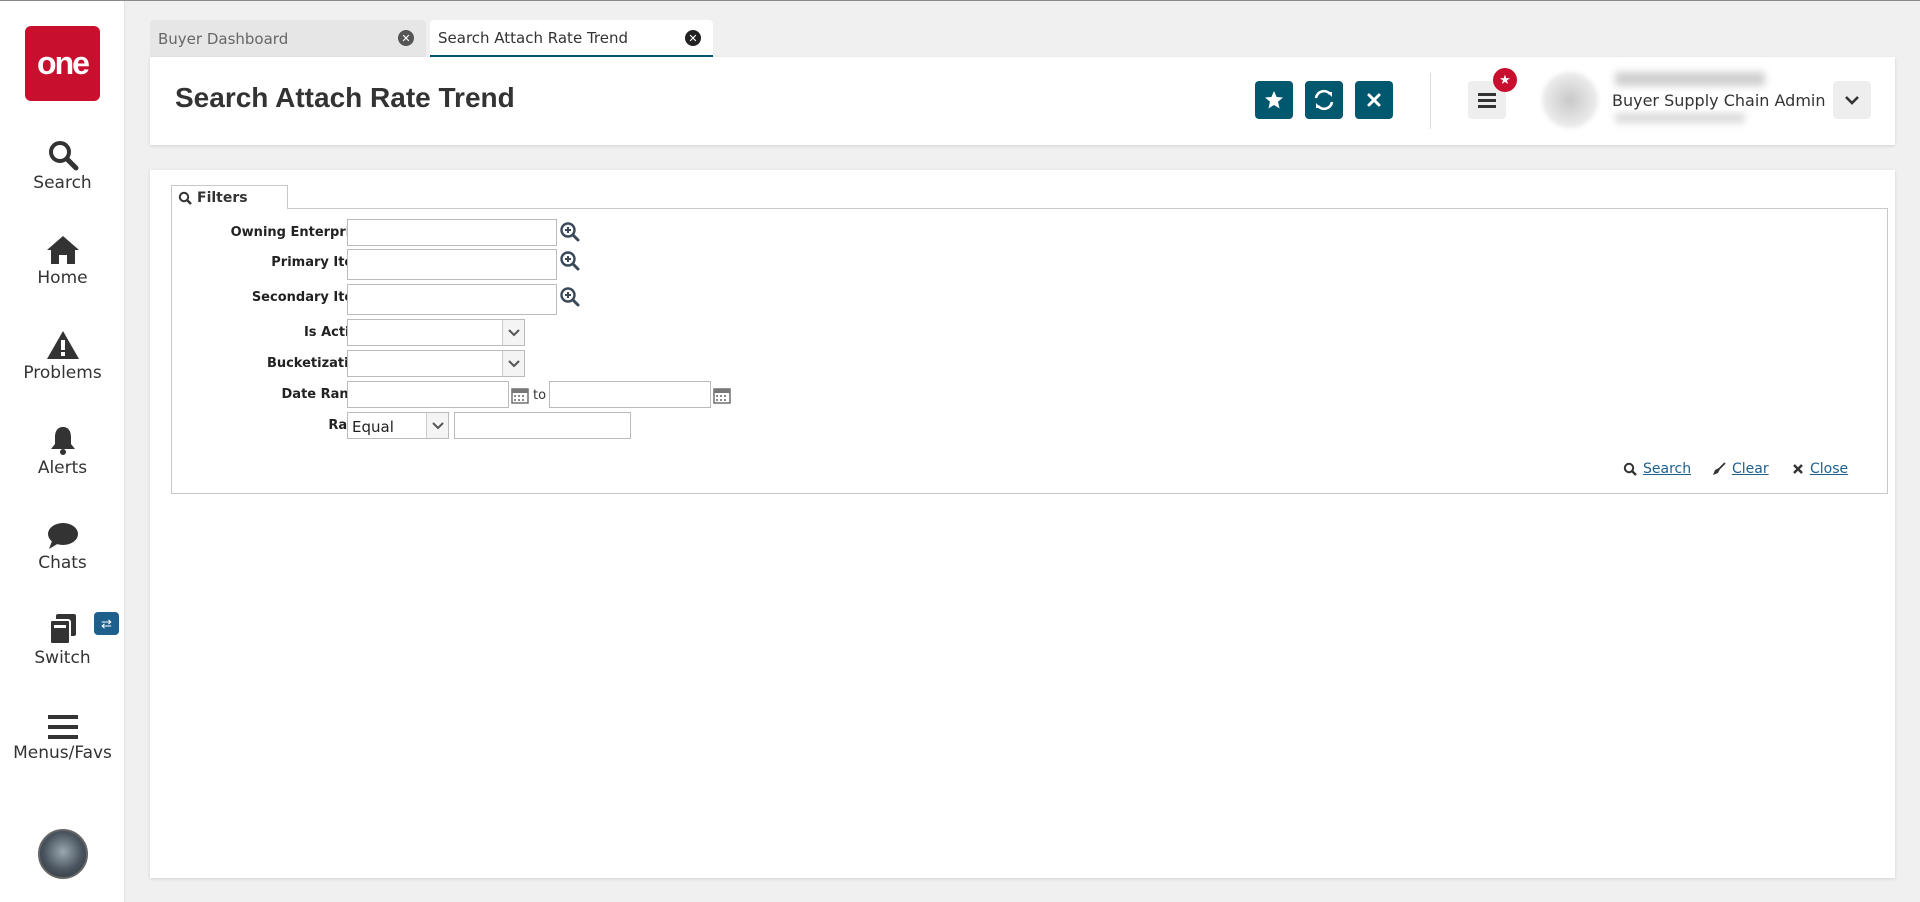  I want to click on close-link-label: Close, so click(1829, 469).